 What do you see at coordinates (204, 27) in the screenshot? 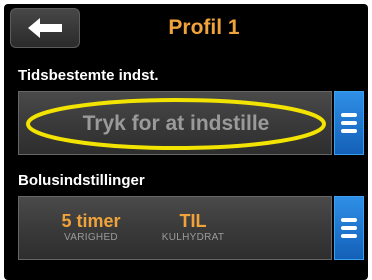
I see `page-title: Profil 1` at bounding box center [204, 27].